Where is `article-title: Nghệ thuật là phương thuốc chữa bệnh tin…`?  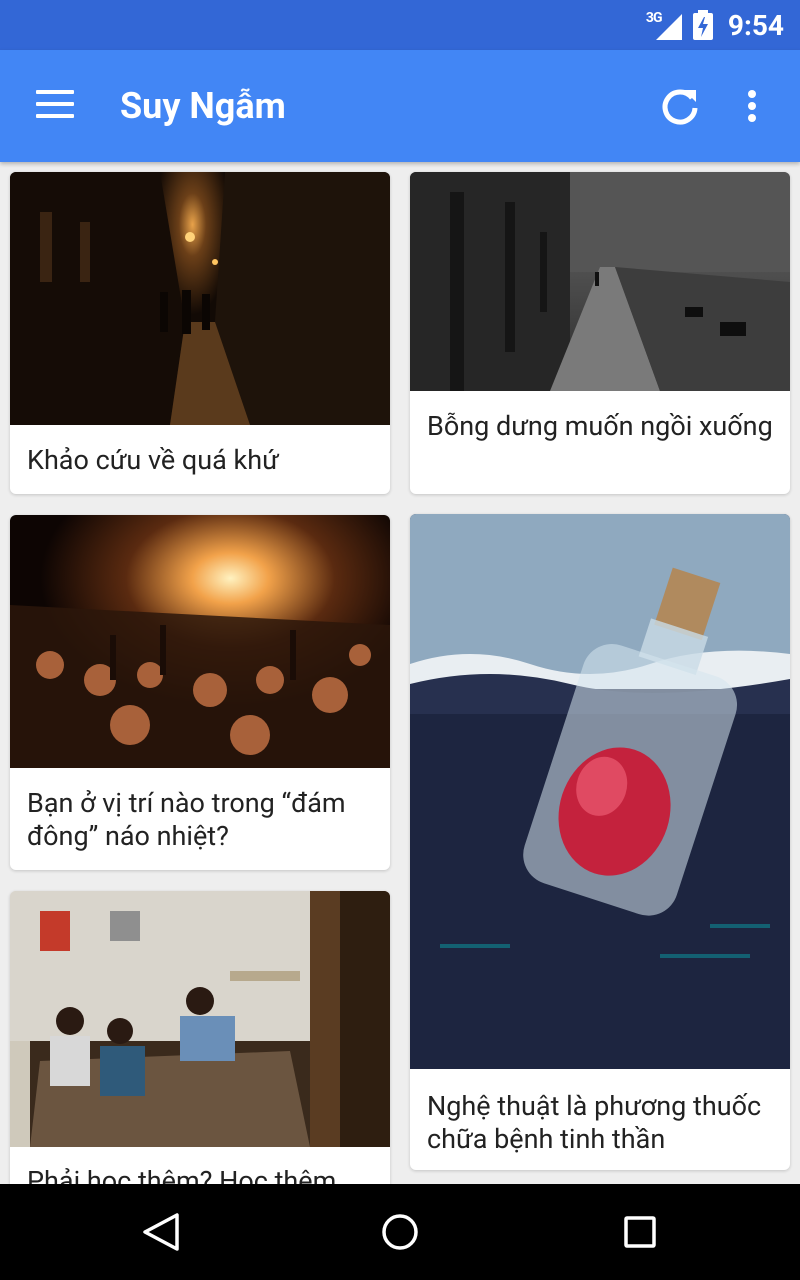 article-title: Nghệ thuật là phương thuốc chữa bệnh tin… is located at coordinates (594, 1122).